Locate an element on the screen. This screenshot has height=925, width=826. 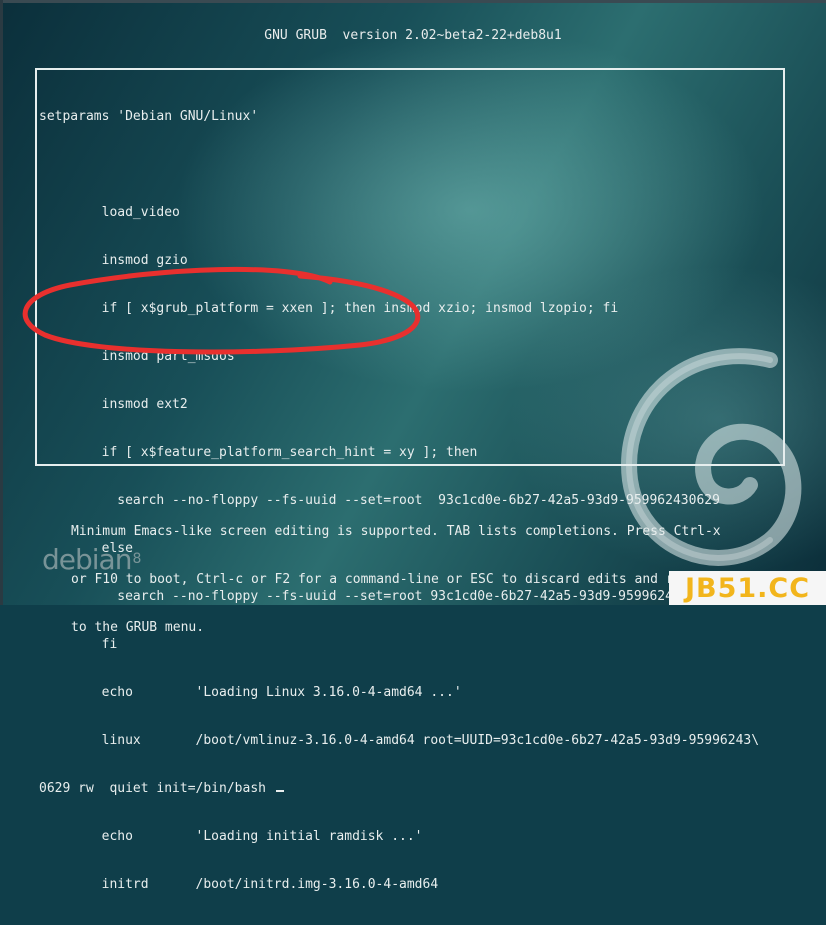
editor-line: initrd /boot/initrd.img-3.16.0-4-amd64 is located at coordinates (411, 885).